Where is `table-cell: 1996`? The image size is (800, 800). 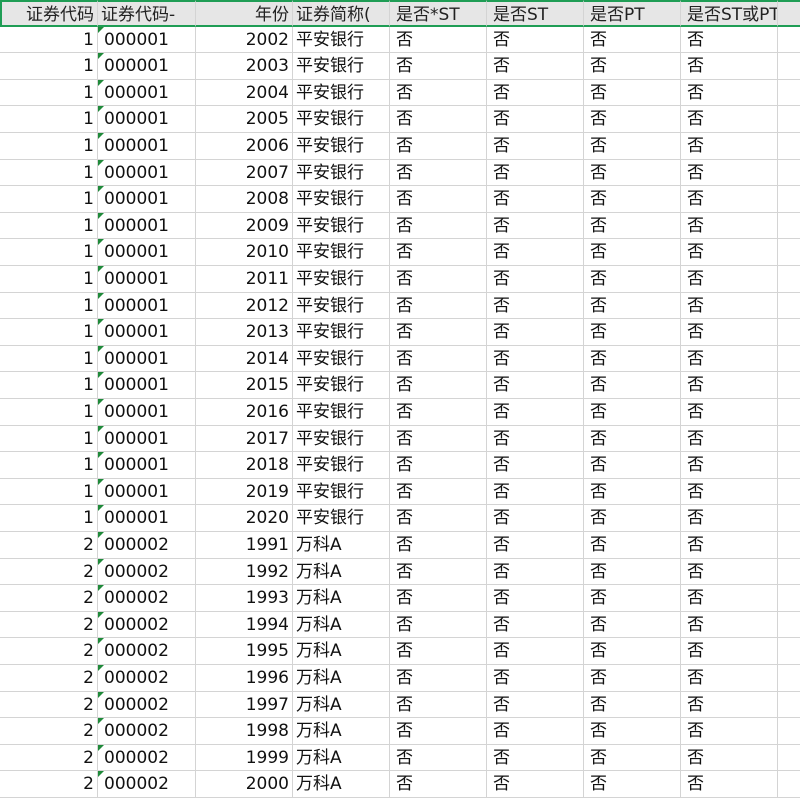 table-cell: 1996 is located at coordinates (244, 678).